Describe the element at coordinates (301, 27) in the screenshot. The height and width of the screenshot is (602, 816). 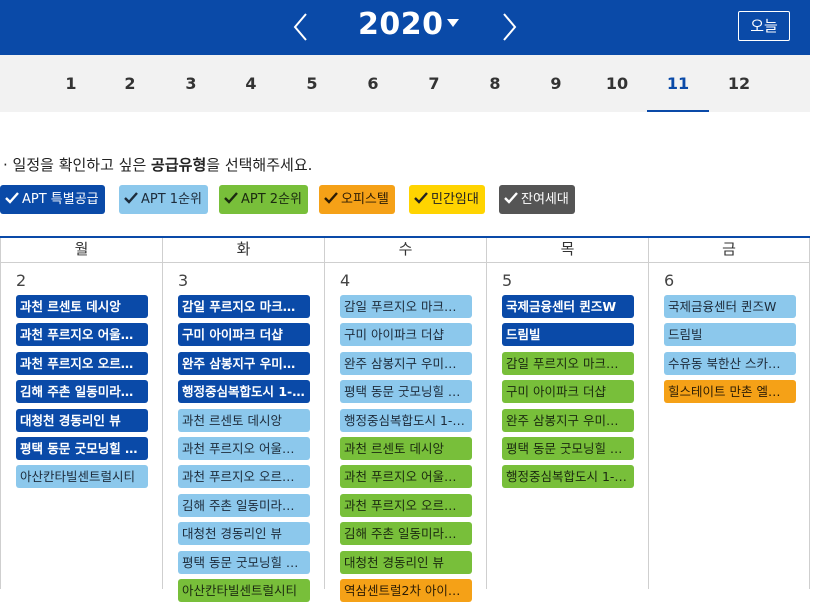
I see `chevron-left-icon` at that location.